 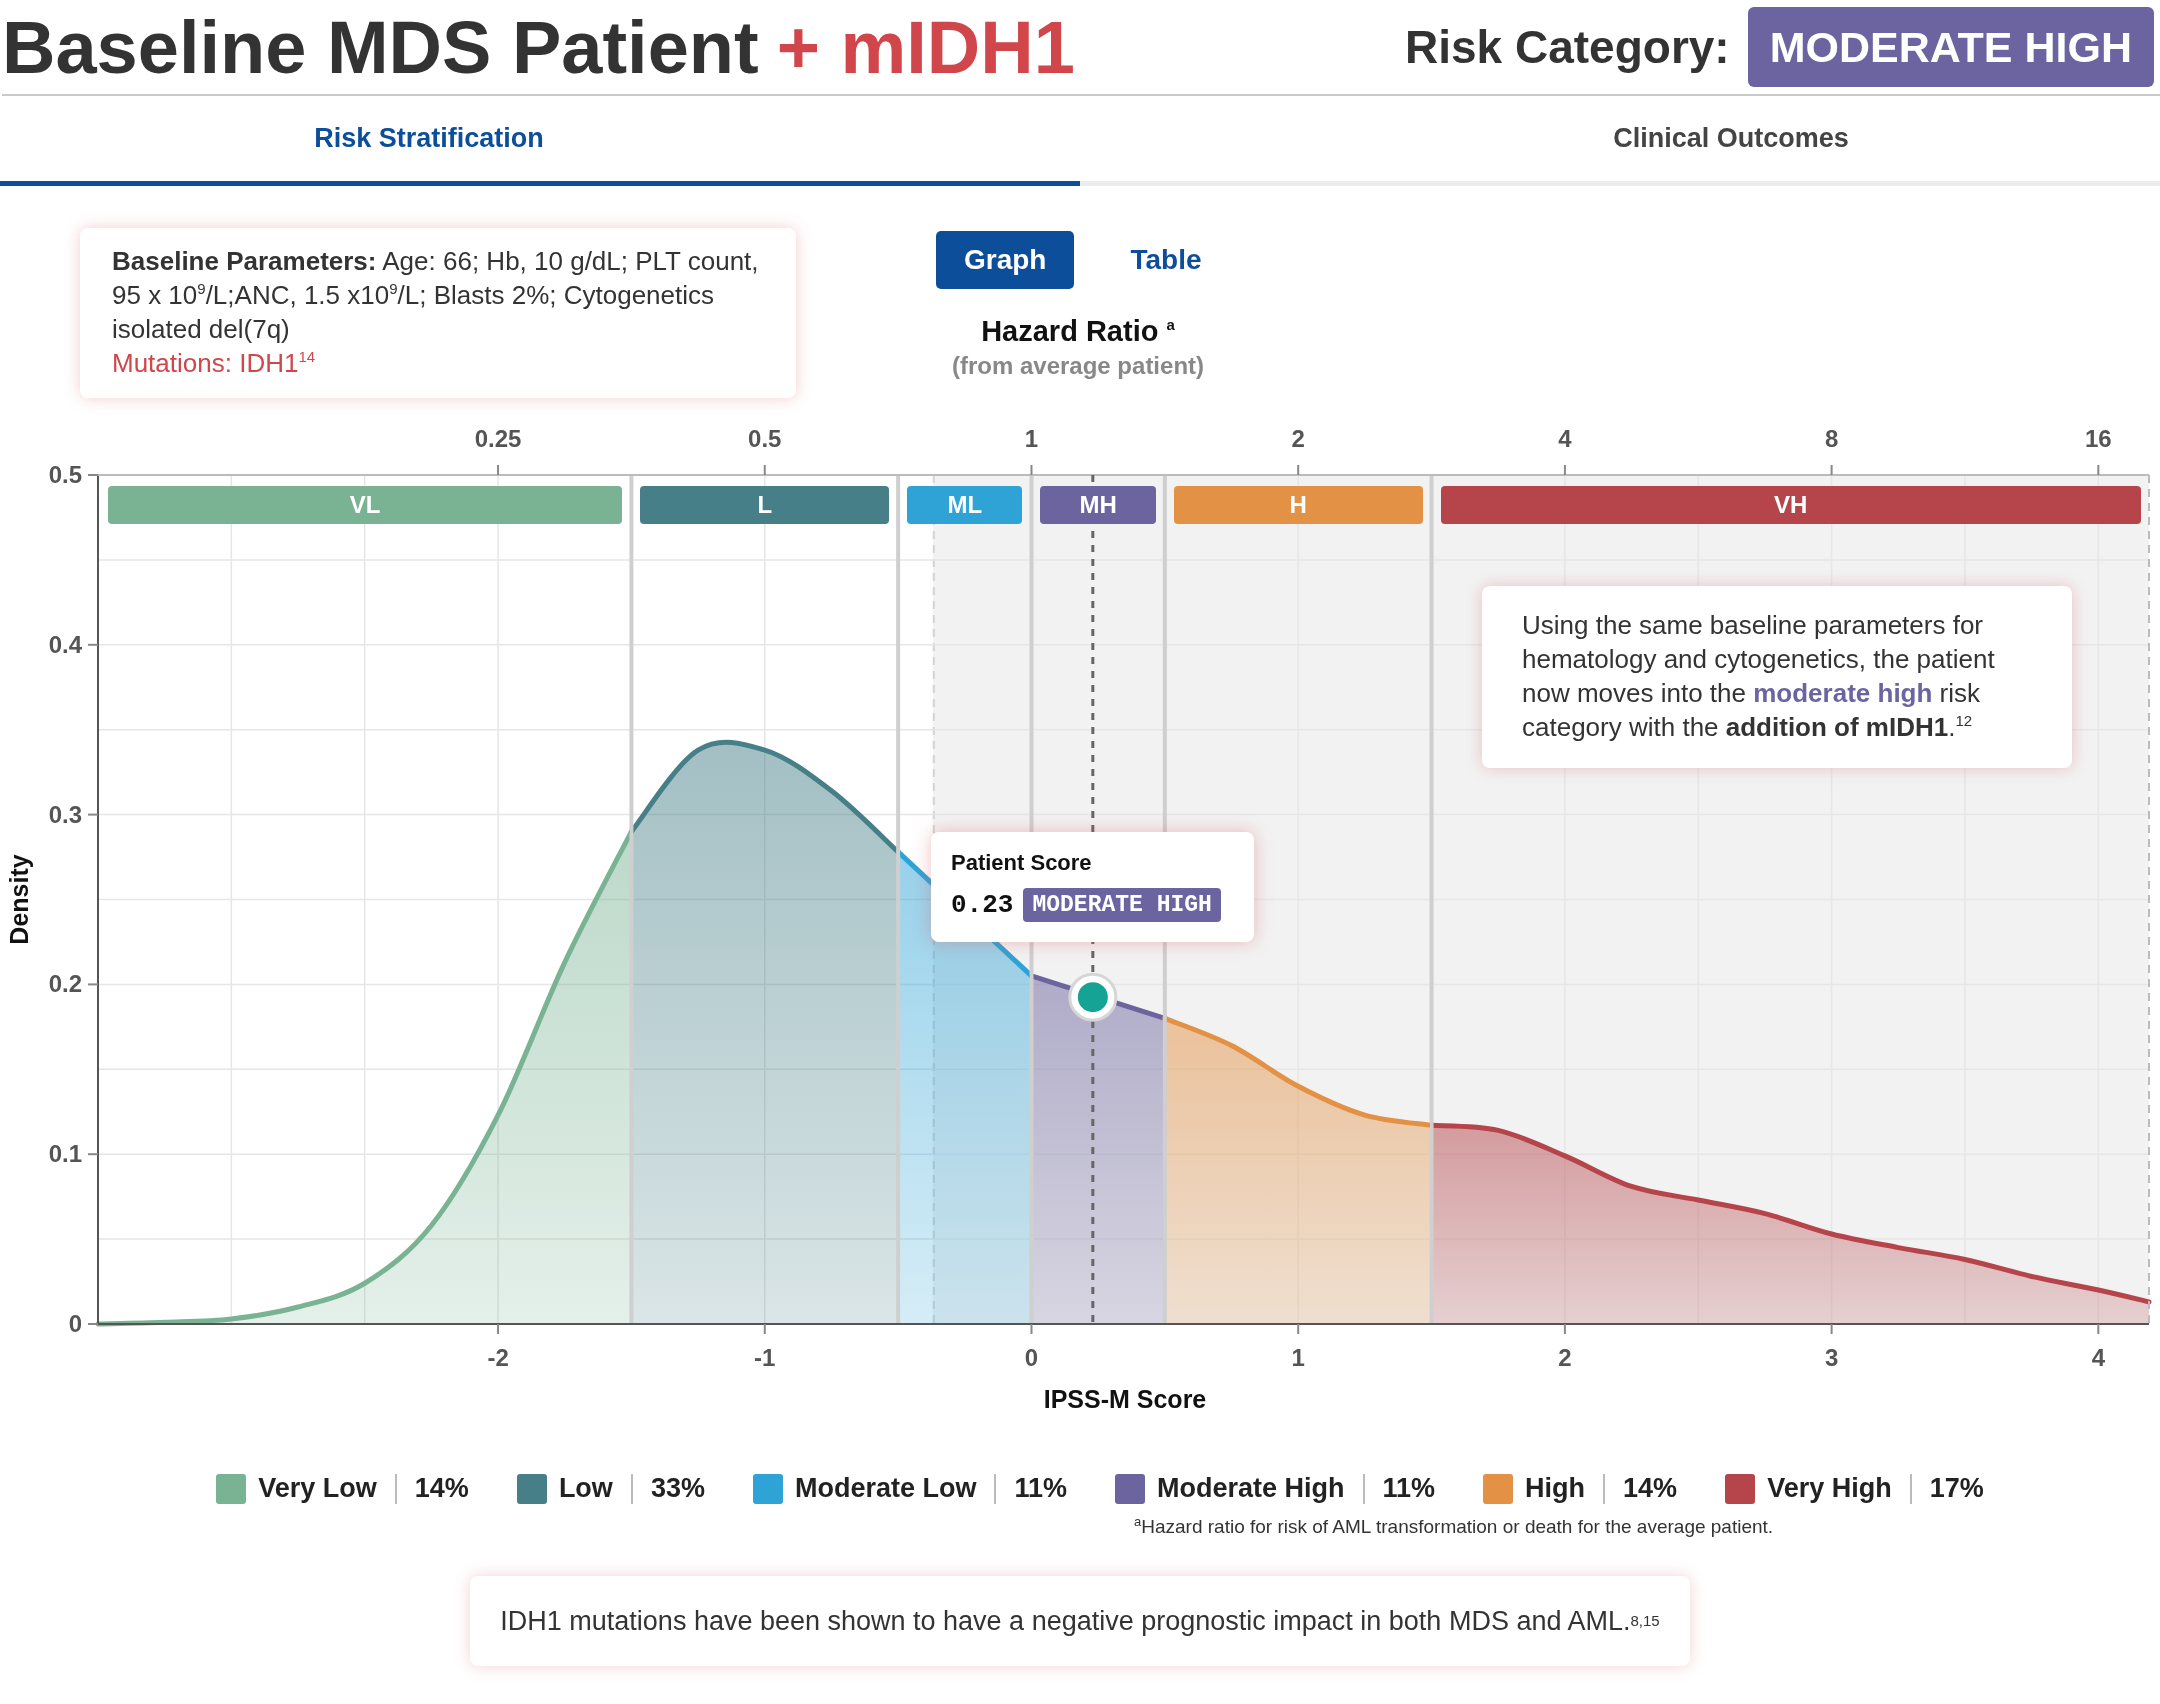 I want to click on baseline-parameters-text: Baseline Parameters: Age: 66; Hb, 10 g/dL; PLT count, 95 x 10$^{9}$/L;ANC, 1.5 x10$^{9}$/L; Blasts 2%; Cytogenetics isolated del(7q), so click(x=436, y=295).